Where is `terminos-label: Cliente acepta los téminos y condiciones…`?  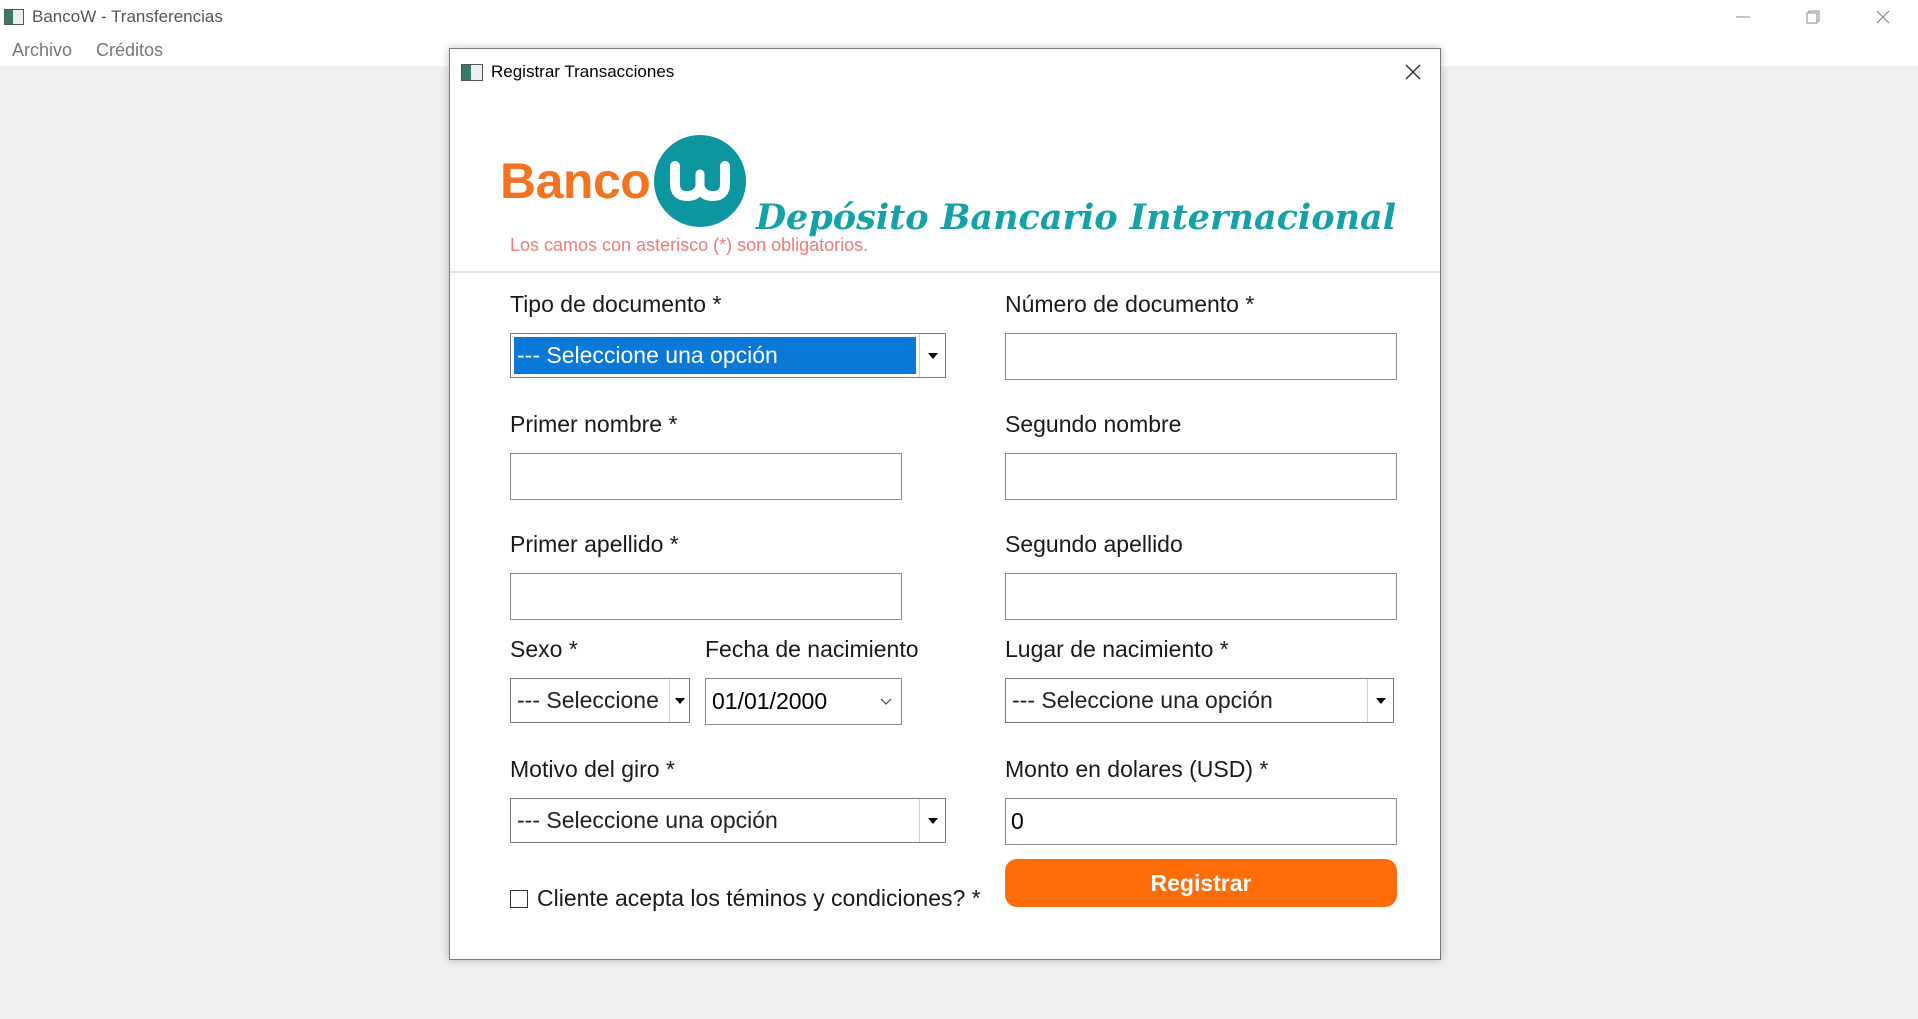 terminos-label: Cliente acepta los téminos y condiciones… is located at coordinates (759, 898).